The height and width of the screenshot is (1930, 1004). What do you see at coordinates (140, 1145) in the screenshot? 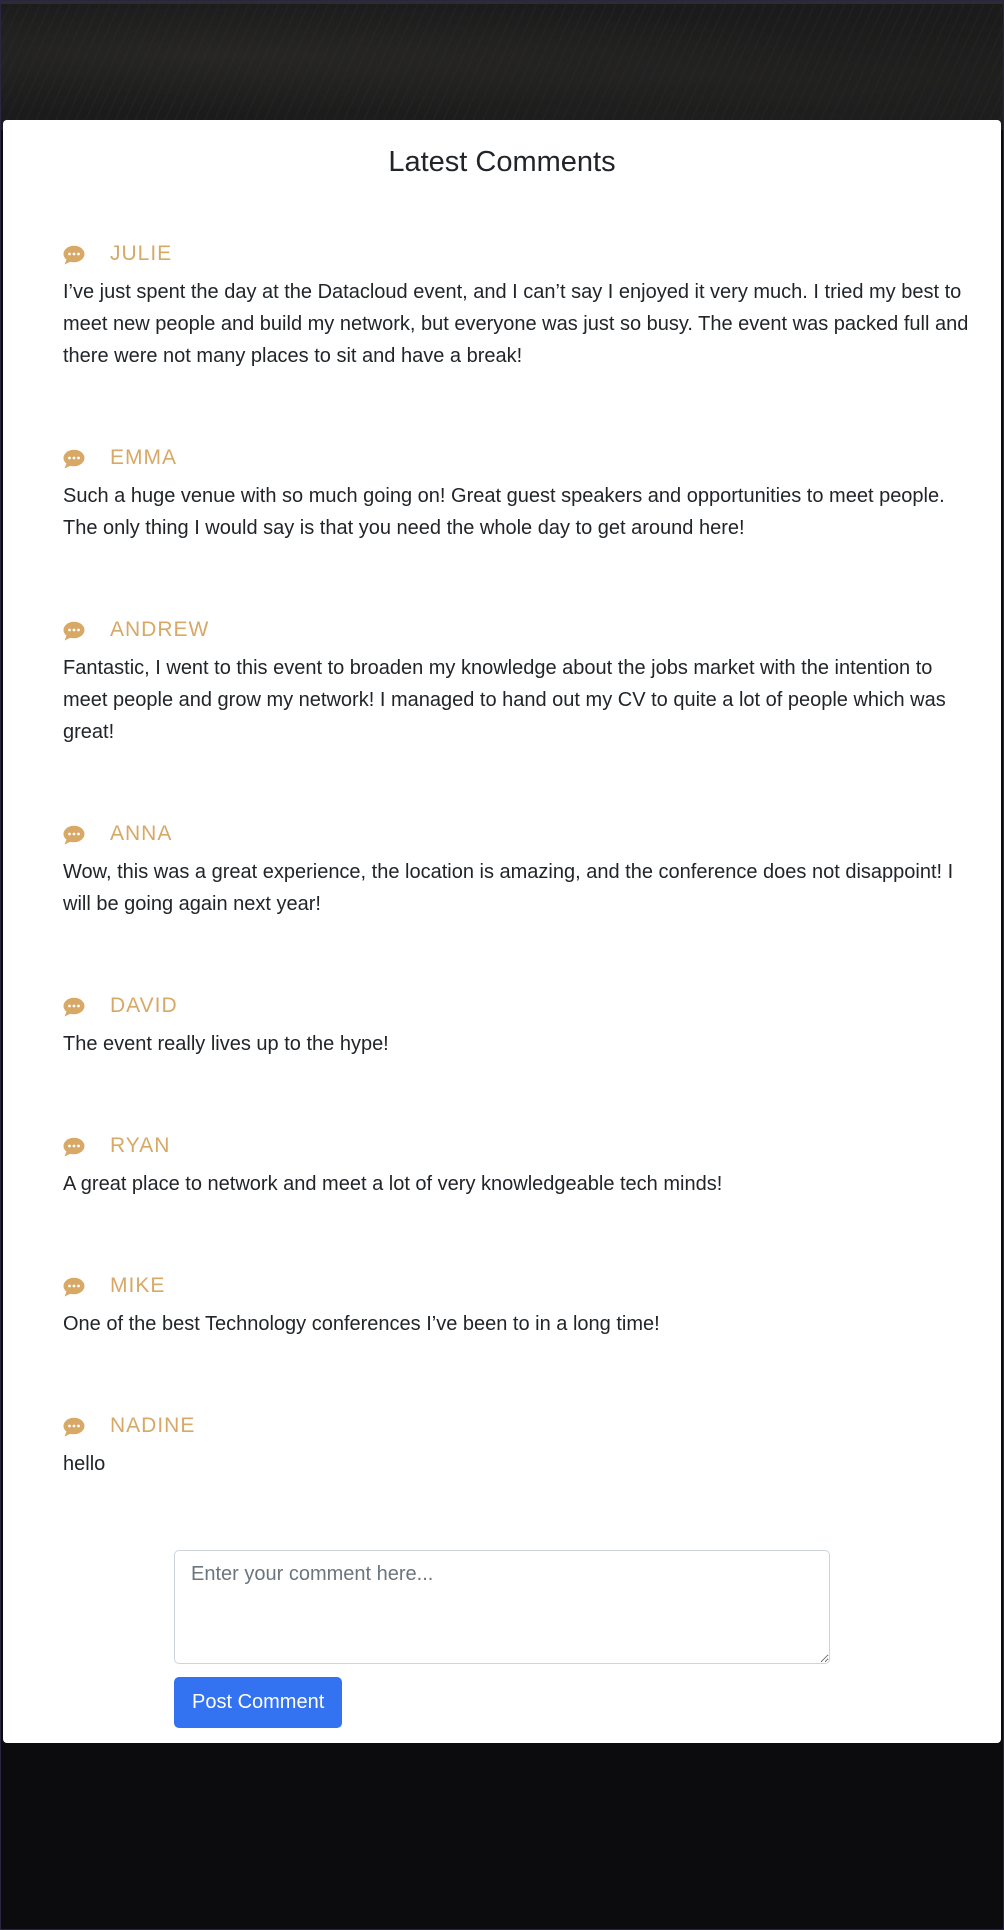
I see `comment-author: RYAN` at bounding box center [140, 1145].